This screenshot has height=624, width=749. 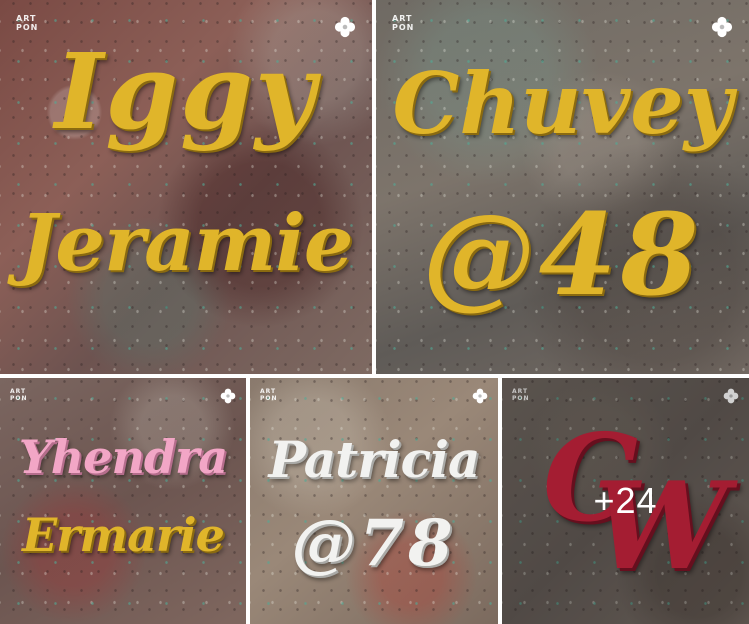 What do you see at coordinates (123, 535) in the screenshot?
I see `sign-word-2: Ermarie` at bounding box center [123, 535].